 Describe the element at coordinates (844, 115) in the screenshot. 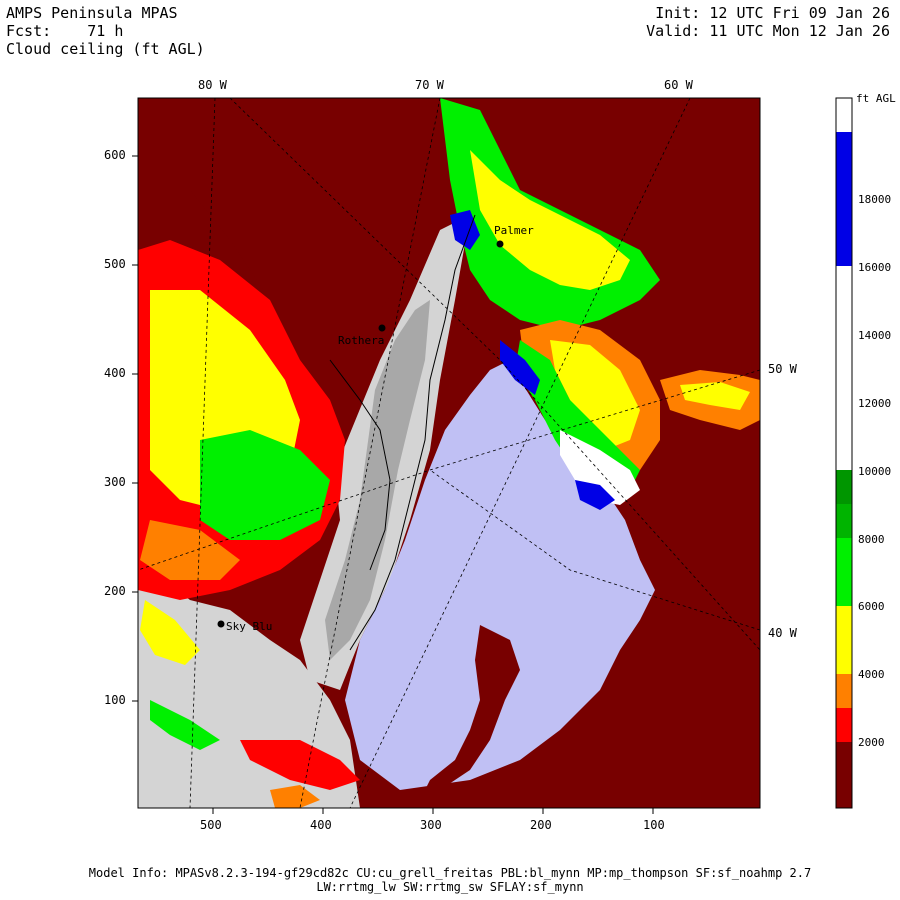

I see `cb-white-top` at that location.